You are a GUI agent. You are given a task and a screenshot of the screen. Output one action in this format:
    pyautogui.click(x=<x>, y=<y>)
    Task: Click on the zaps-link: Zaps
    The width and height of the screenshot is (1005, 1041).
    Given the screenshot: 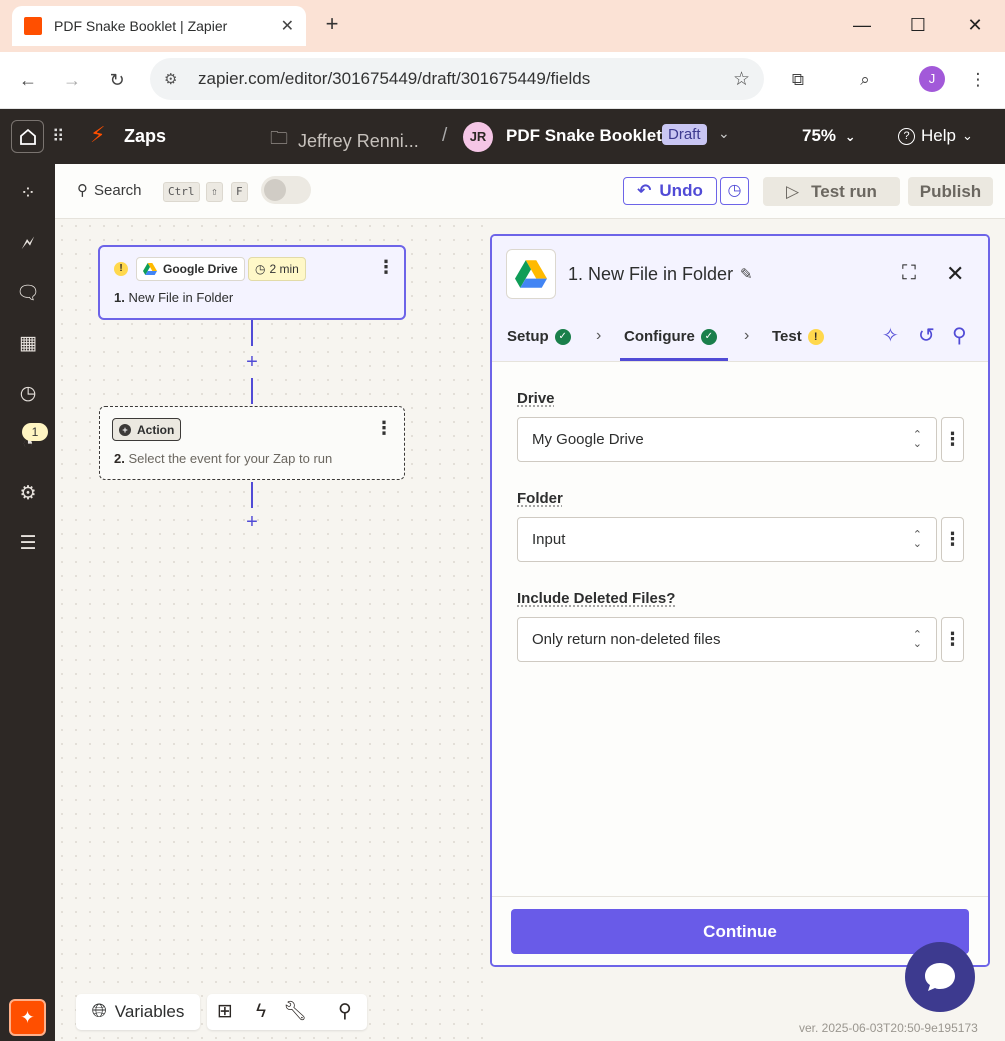 What is the action you would take?
    pyautogui.click(x=145, y=136)
    